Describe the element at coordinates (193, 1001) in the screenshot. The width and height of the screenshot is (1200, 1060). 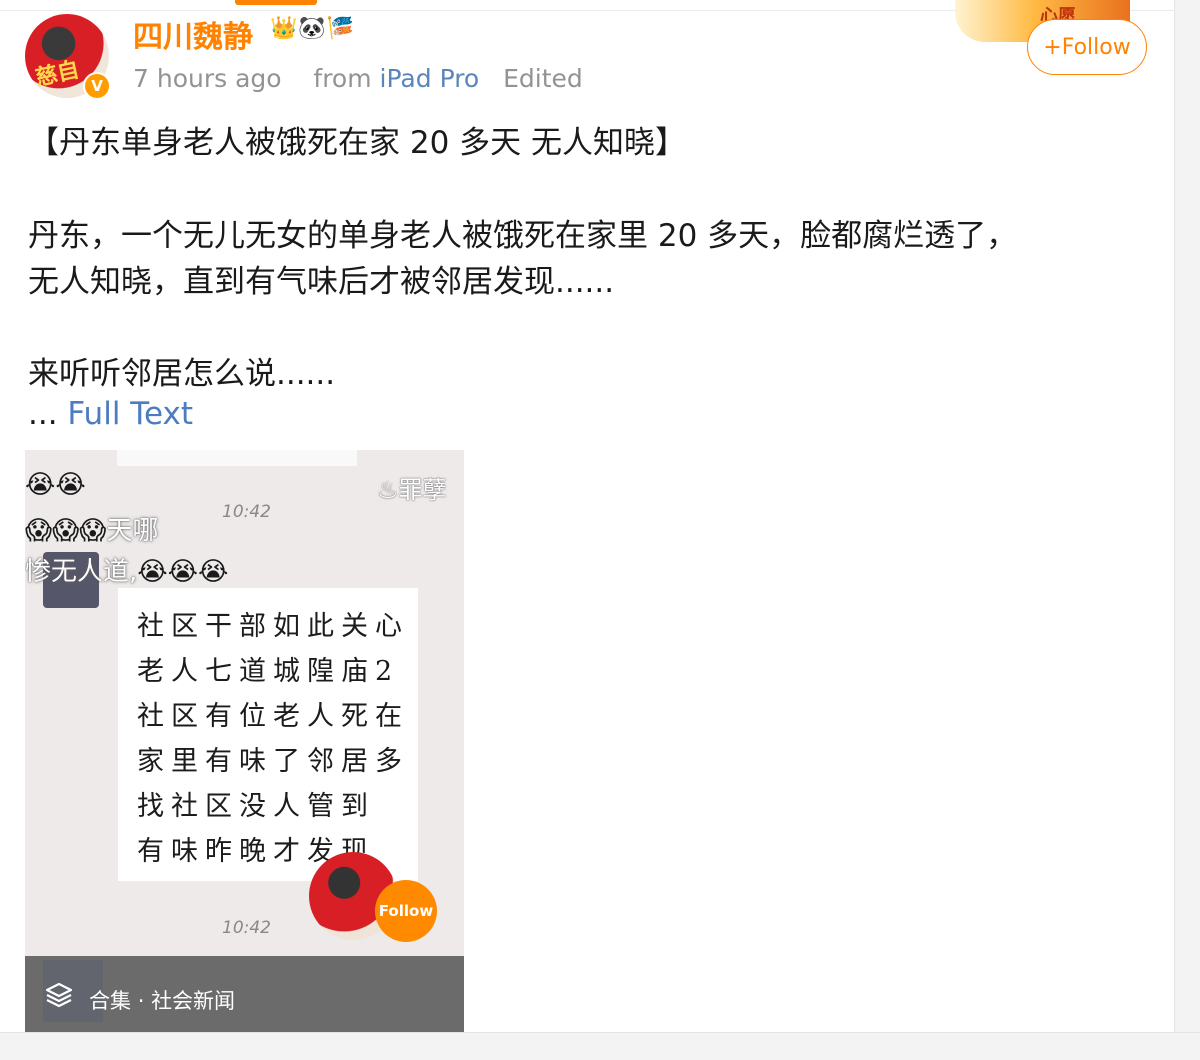
I see `collection-name: 社会新闻` at that location.